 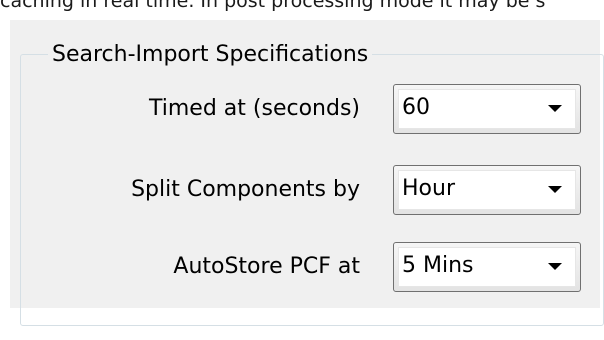 What do you see at coordinates (487, 267) in the screenshot?
I see `autostore-pcf-dropdown: 5 Mins` at bounding box center [487, 267].